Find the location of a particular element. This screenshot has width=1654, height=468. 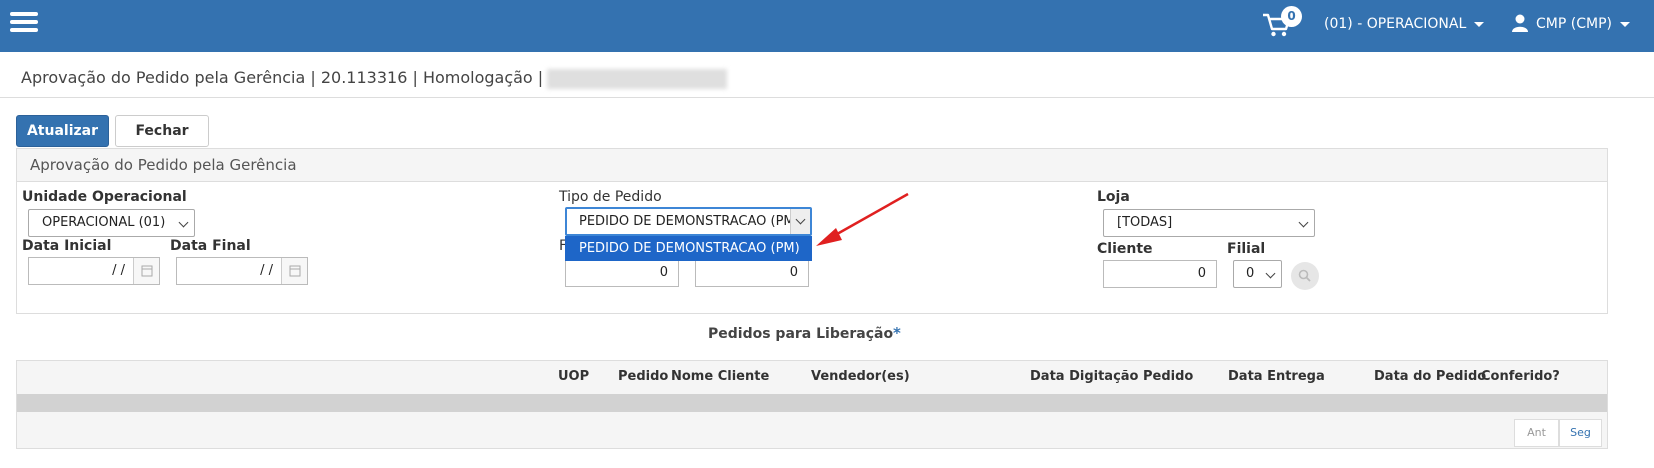

pager-prev-button: Ant is located at coordinates (1536, 433).